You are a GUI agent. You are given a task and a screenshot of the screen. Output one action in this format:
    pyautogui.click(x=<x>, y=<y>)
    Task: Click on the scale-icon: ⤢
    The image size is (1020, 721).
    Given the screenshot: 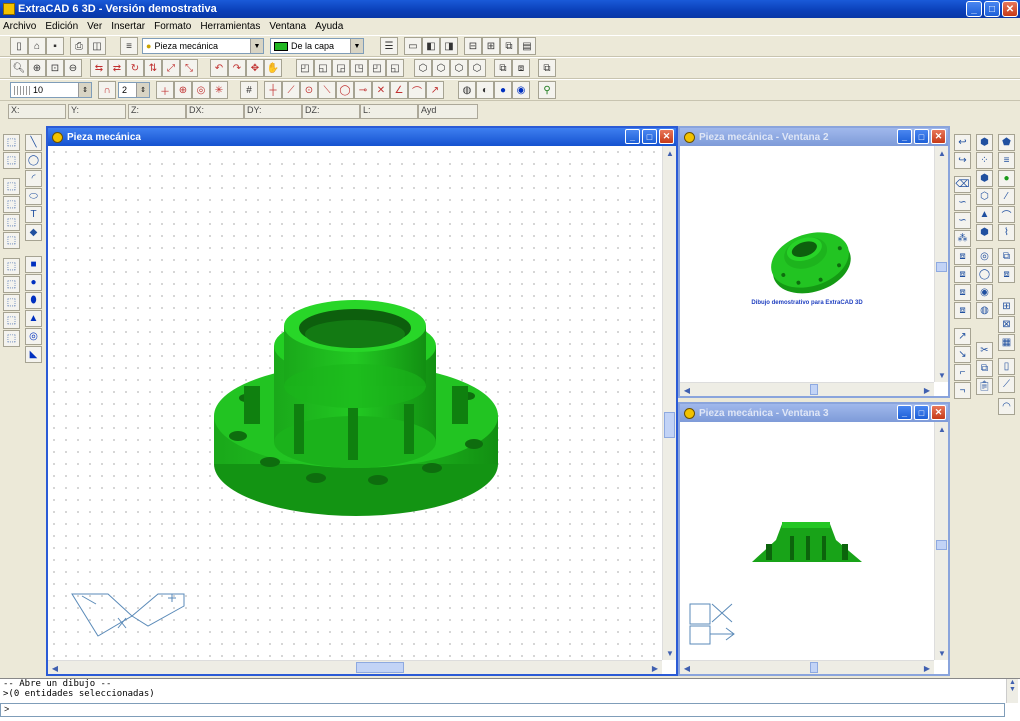 What is the action you would take?
    pyautogui.click(x=171, y=68)
    